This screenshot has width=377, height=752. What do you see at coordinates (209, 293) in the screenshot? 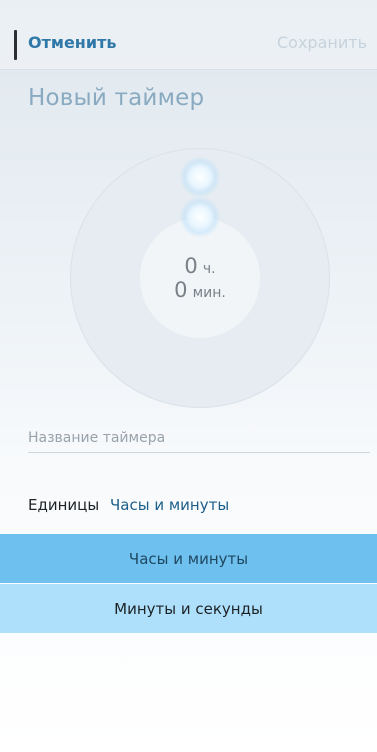
I see `minutes-unit: мин.` at bounding box center [209, 293].